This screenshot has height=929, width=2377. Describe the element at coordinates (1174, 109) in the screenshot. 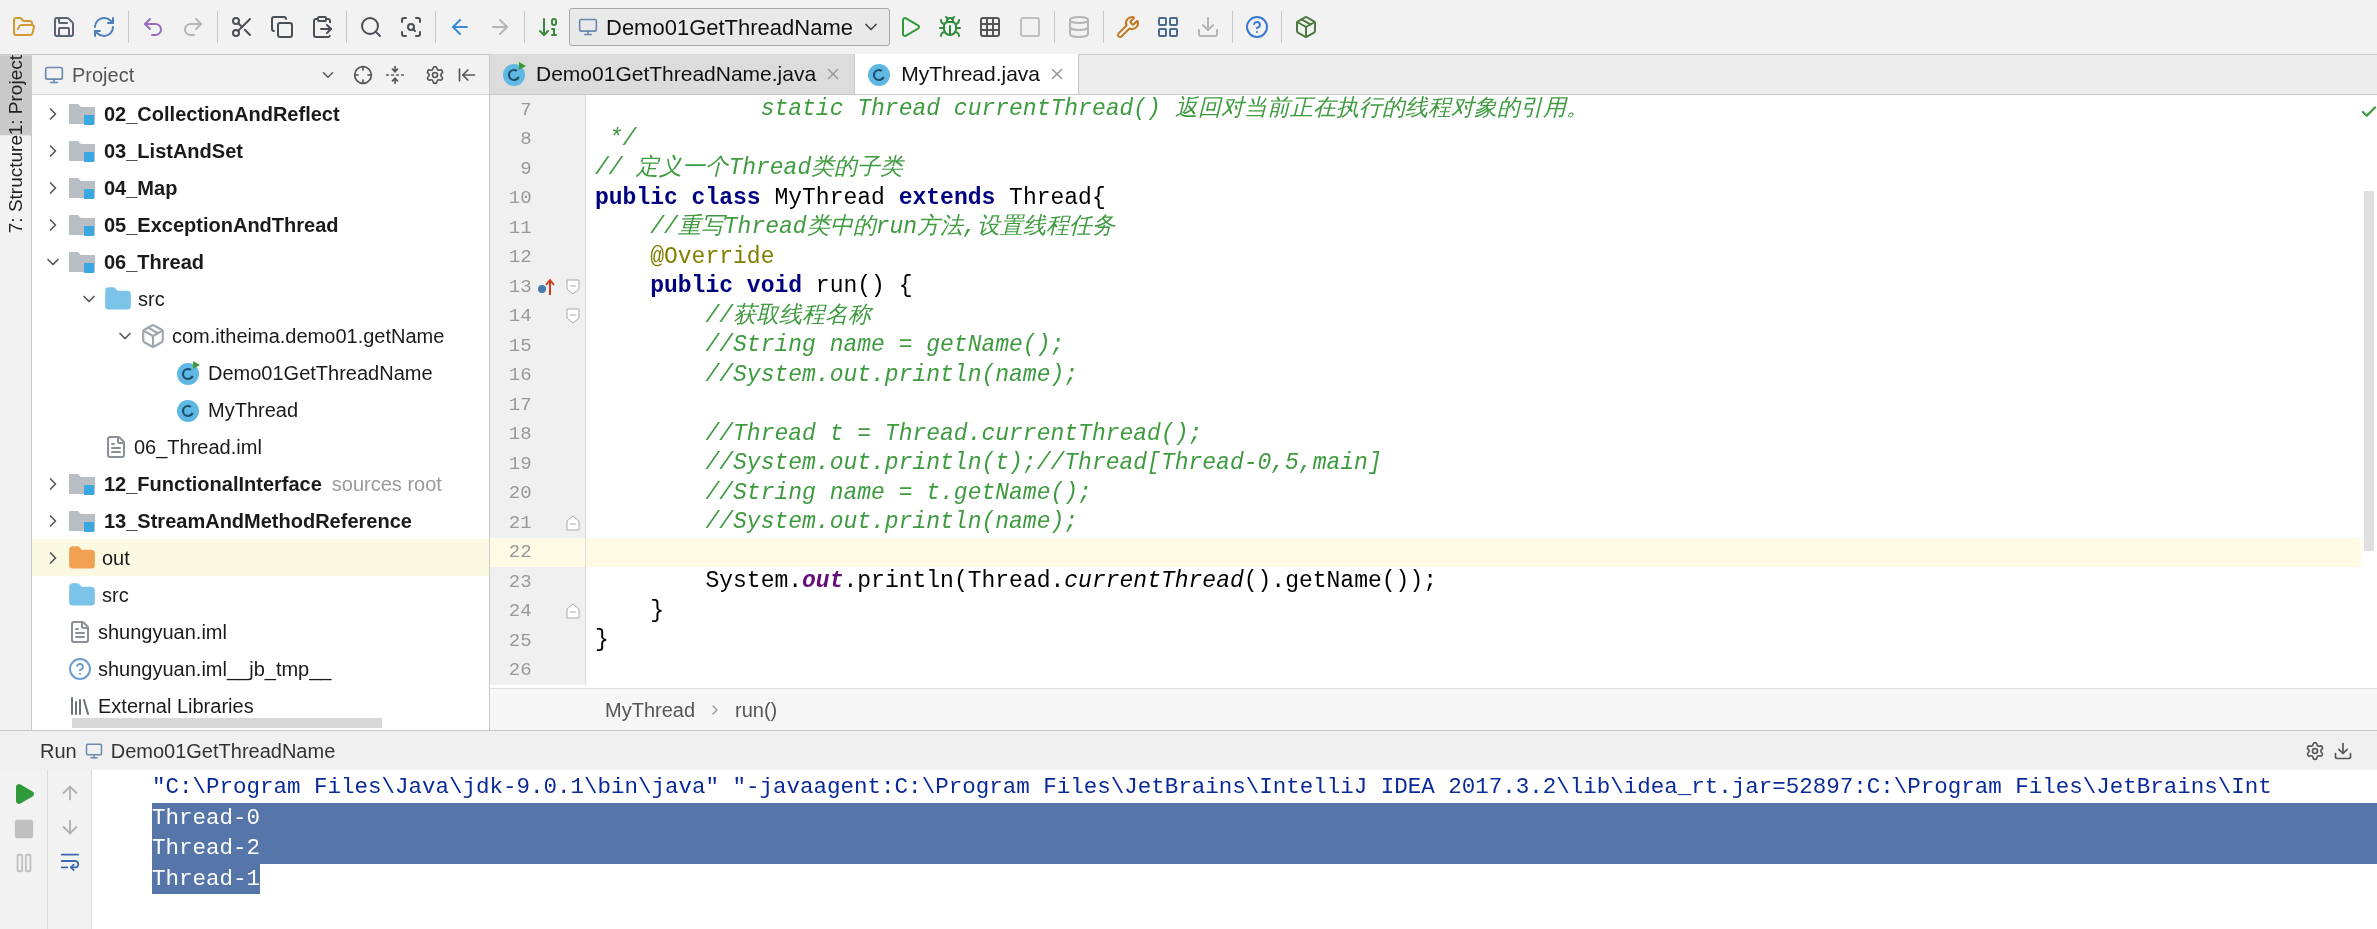

I see `code-line: static Thread currentThread() 返回对当前正在执行的线程对象的引用。` at that location.